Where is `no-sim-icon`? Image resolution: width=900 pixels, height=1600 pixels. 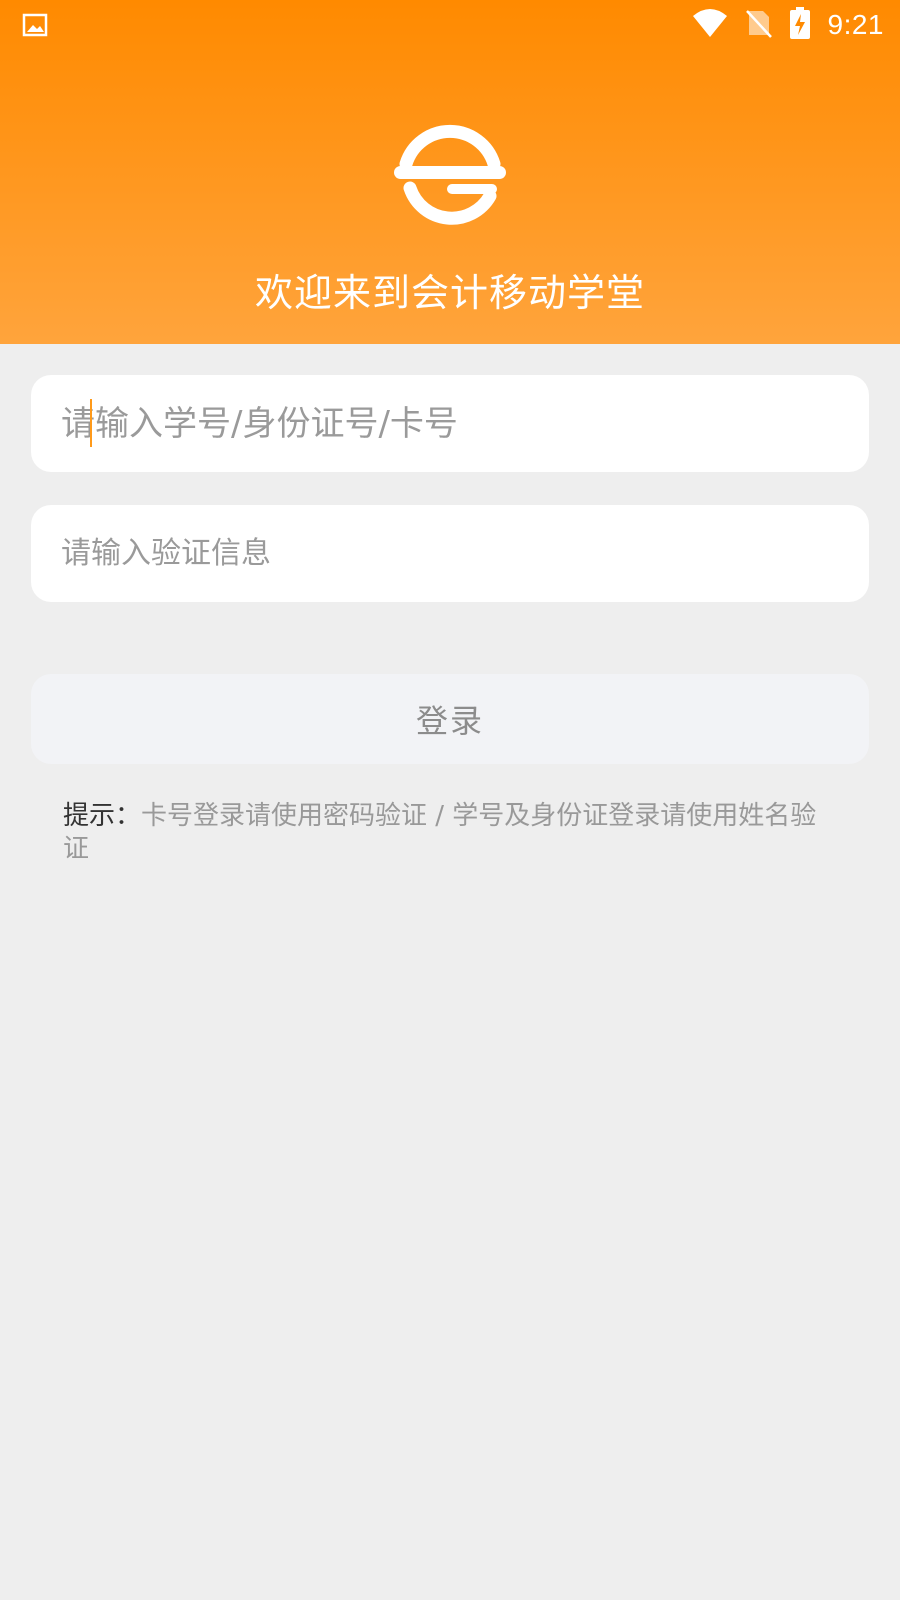
no-sim-icon is located at coordinates (758, 25).